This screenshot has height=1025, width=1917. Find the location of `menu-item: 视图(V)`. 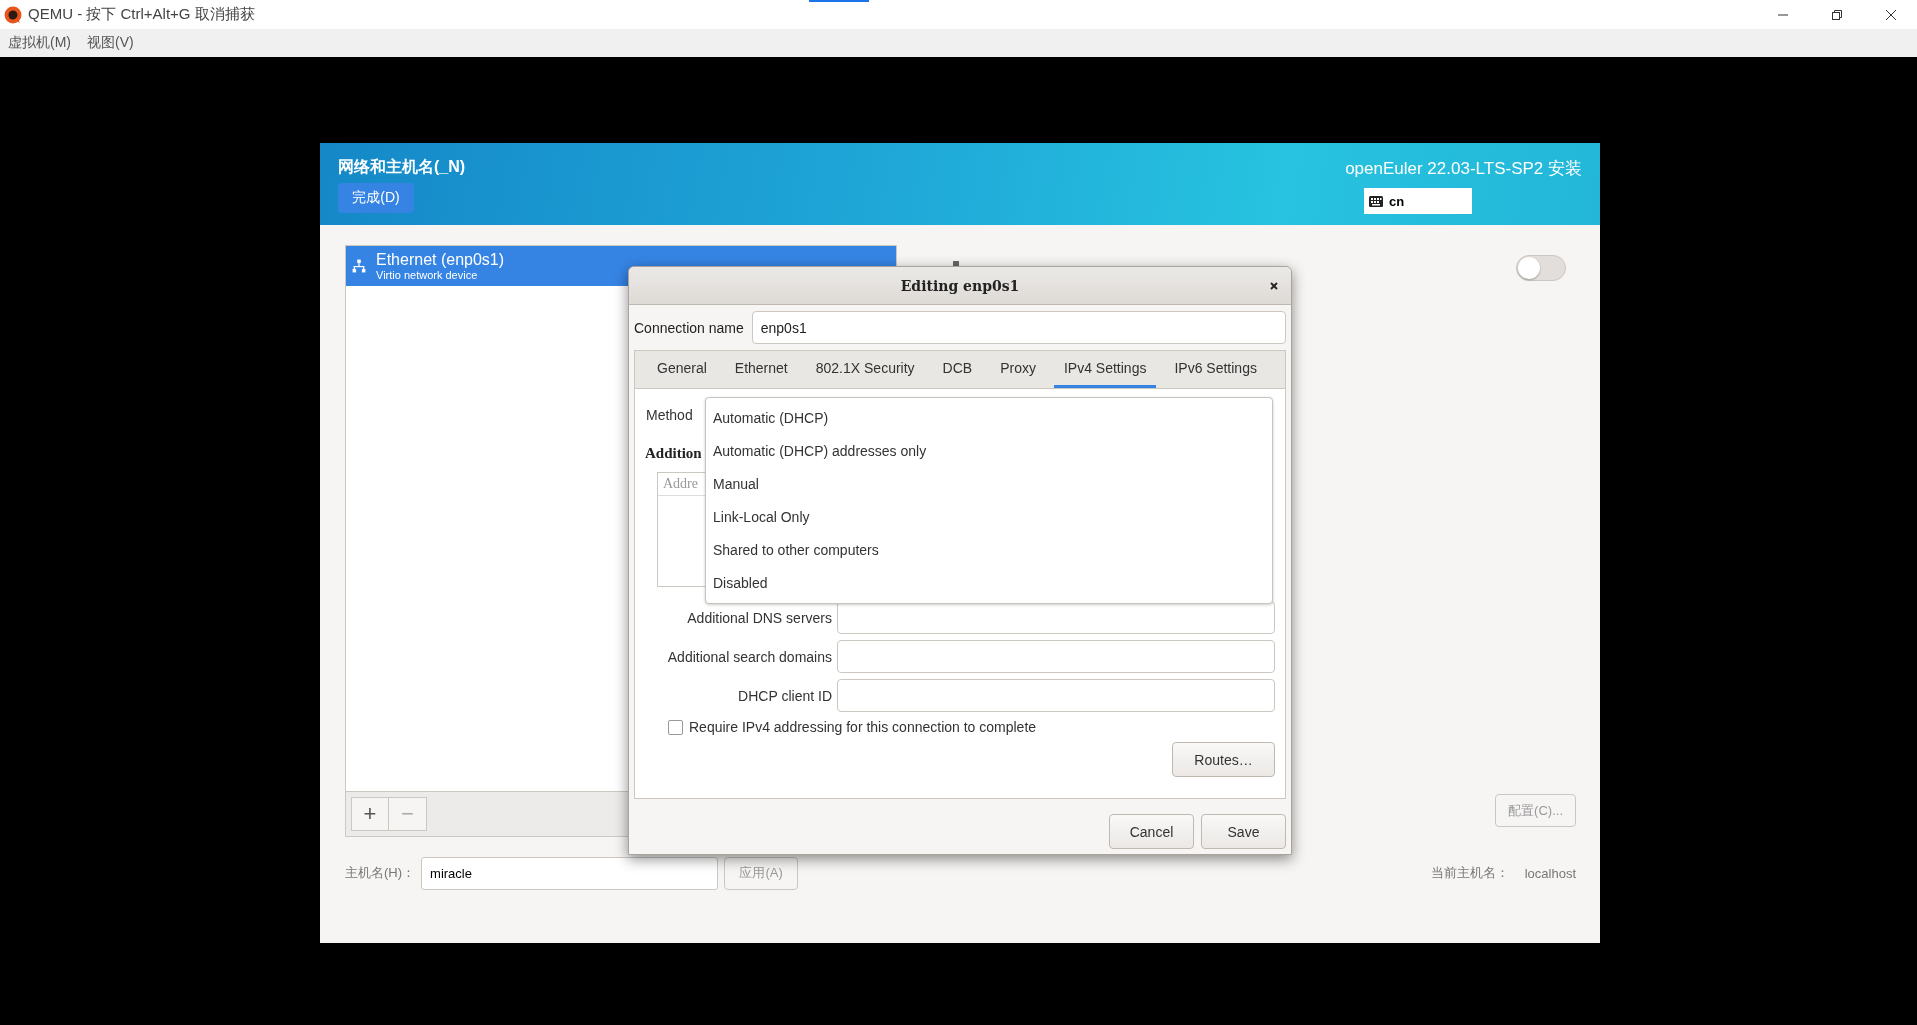

menu-item: 视图(V) is located at coordinates (110, 43).